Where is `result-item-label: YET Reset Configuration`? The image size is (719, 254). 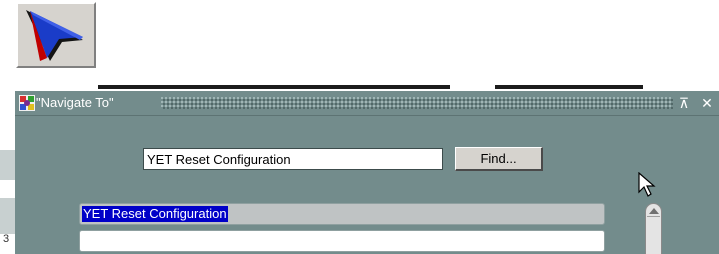 result-item-label: YET Reset Configuration is located at coordinates (155, 214).